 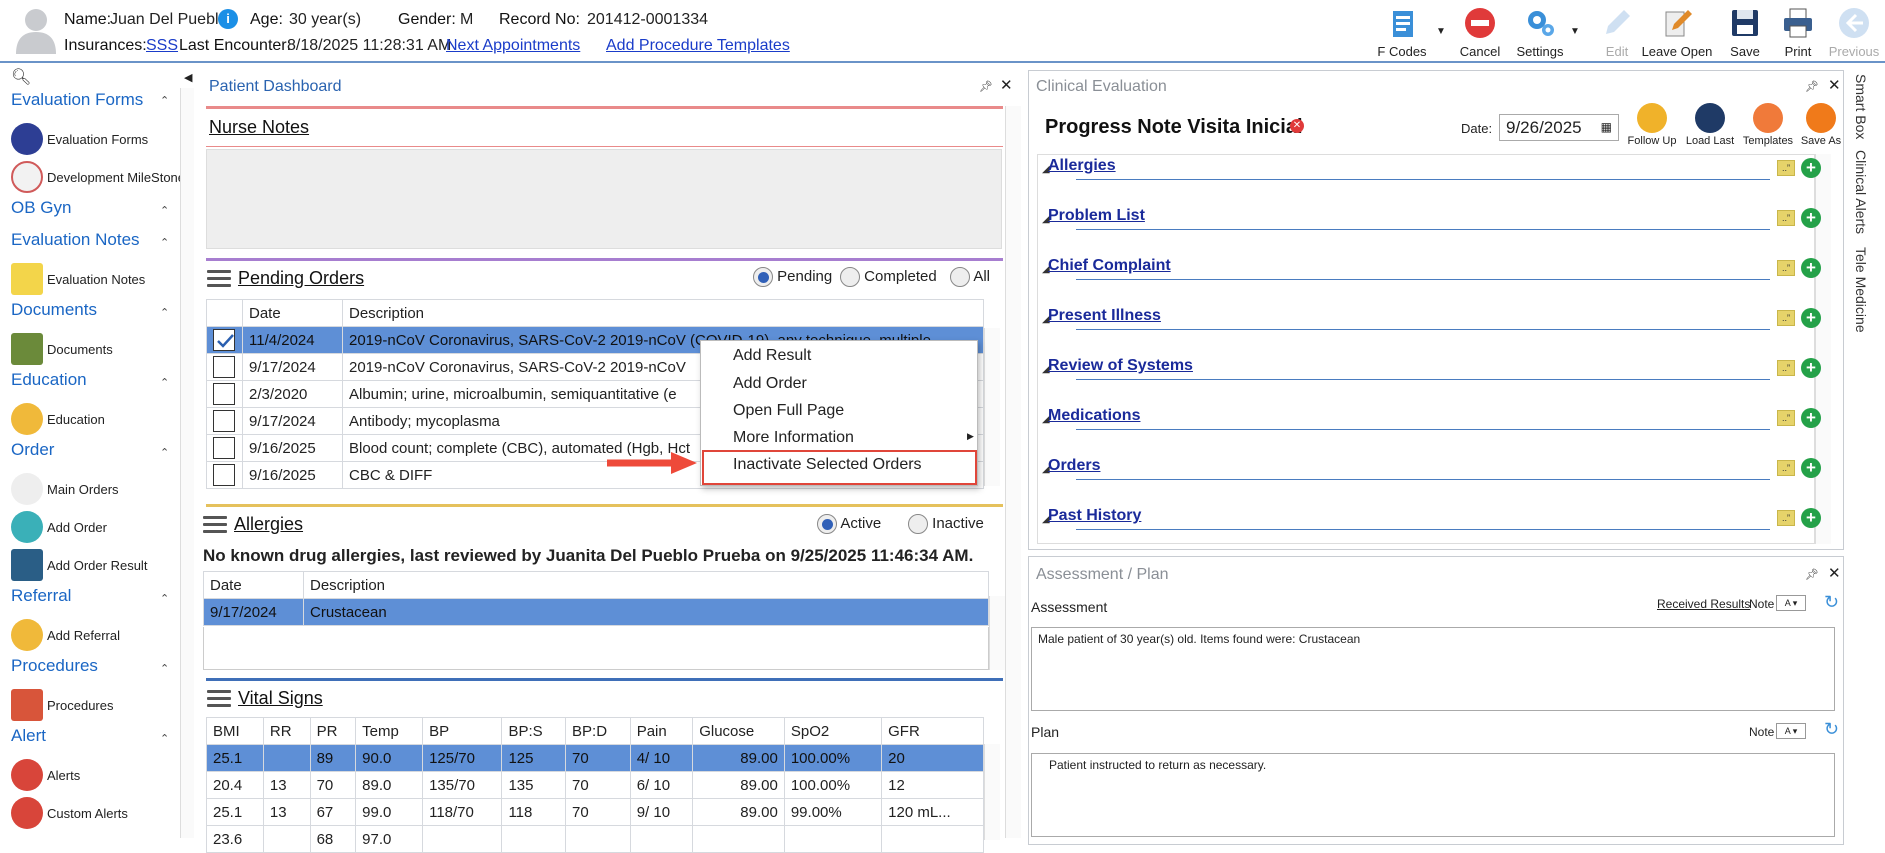 What do you see at coordinates (1745, 31) in the screenshot?
I see `save-button: Save` at bounding box center [1745, 31].